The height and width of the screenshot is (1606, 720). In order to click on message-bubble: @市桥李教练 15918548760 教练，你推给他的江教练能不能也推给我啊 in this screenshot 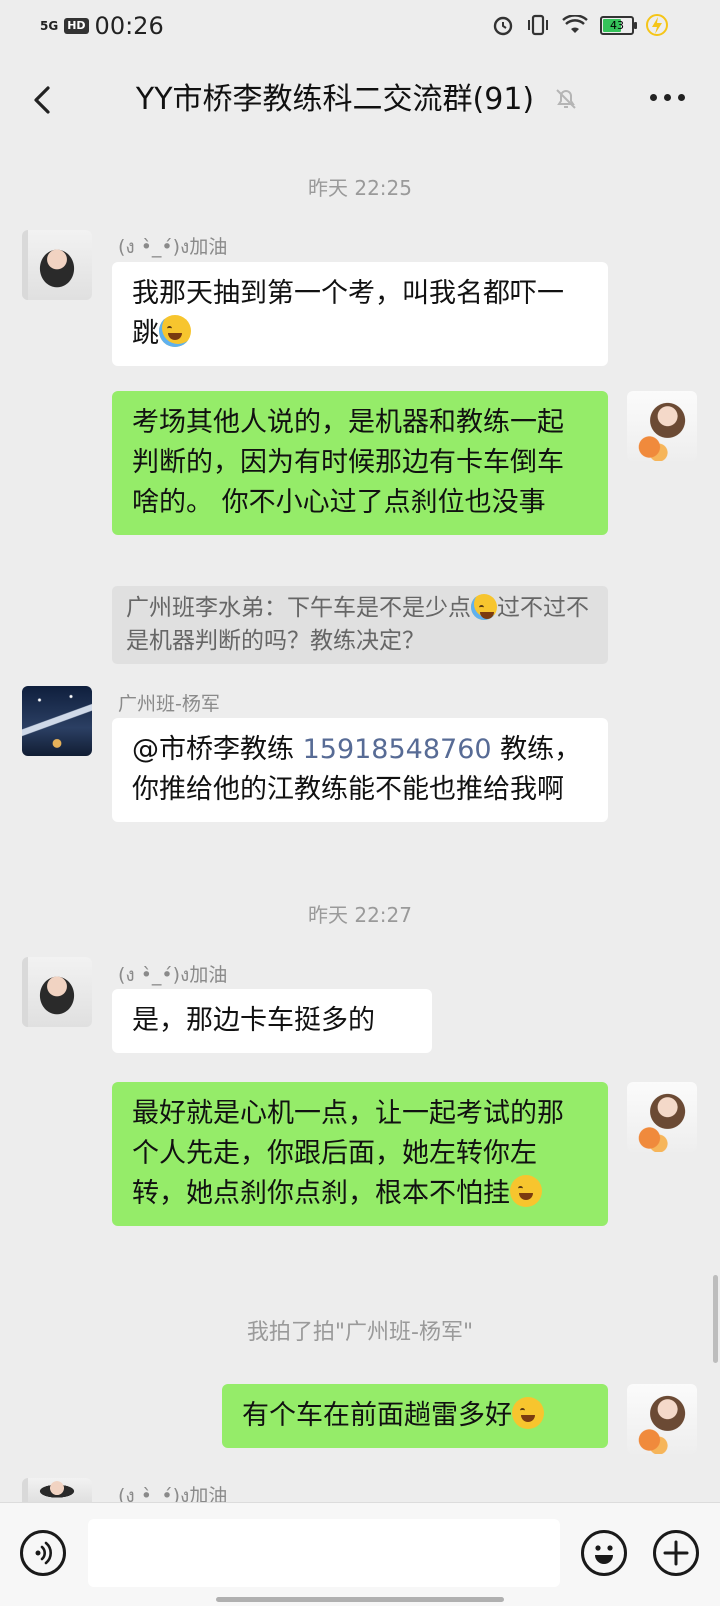, I will do `click(360, 770)`.